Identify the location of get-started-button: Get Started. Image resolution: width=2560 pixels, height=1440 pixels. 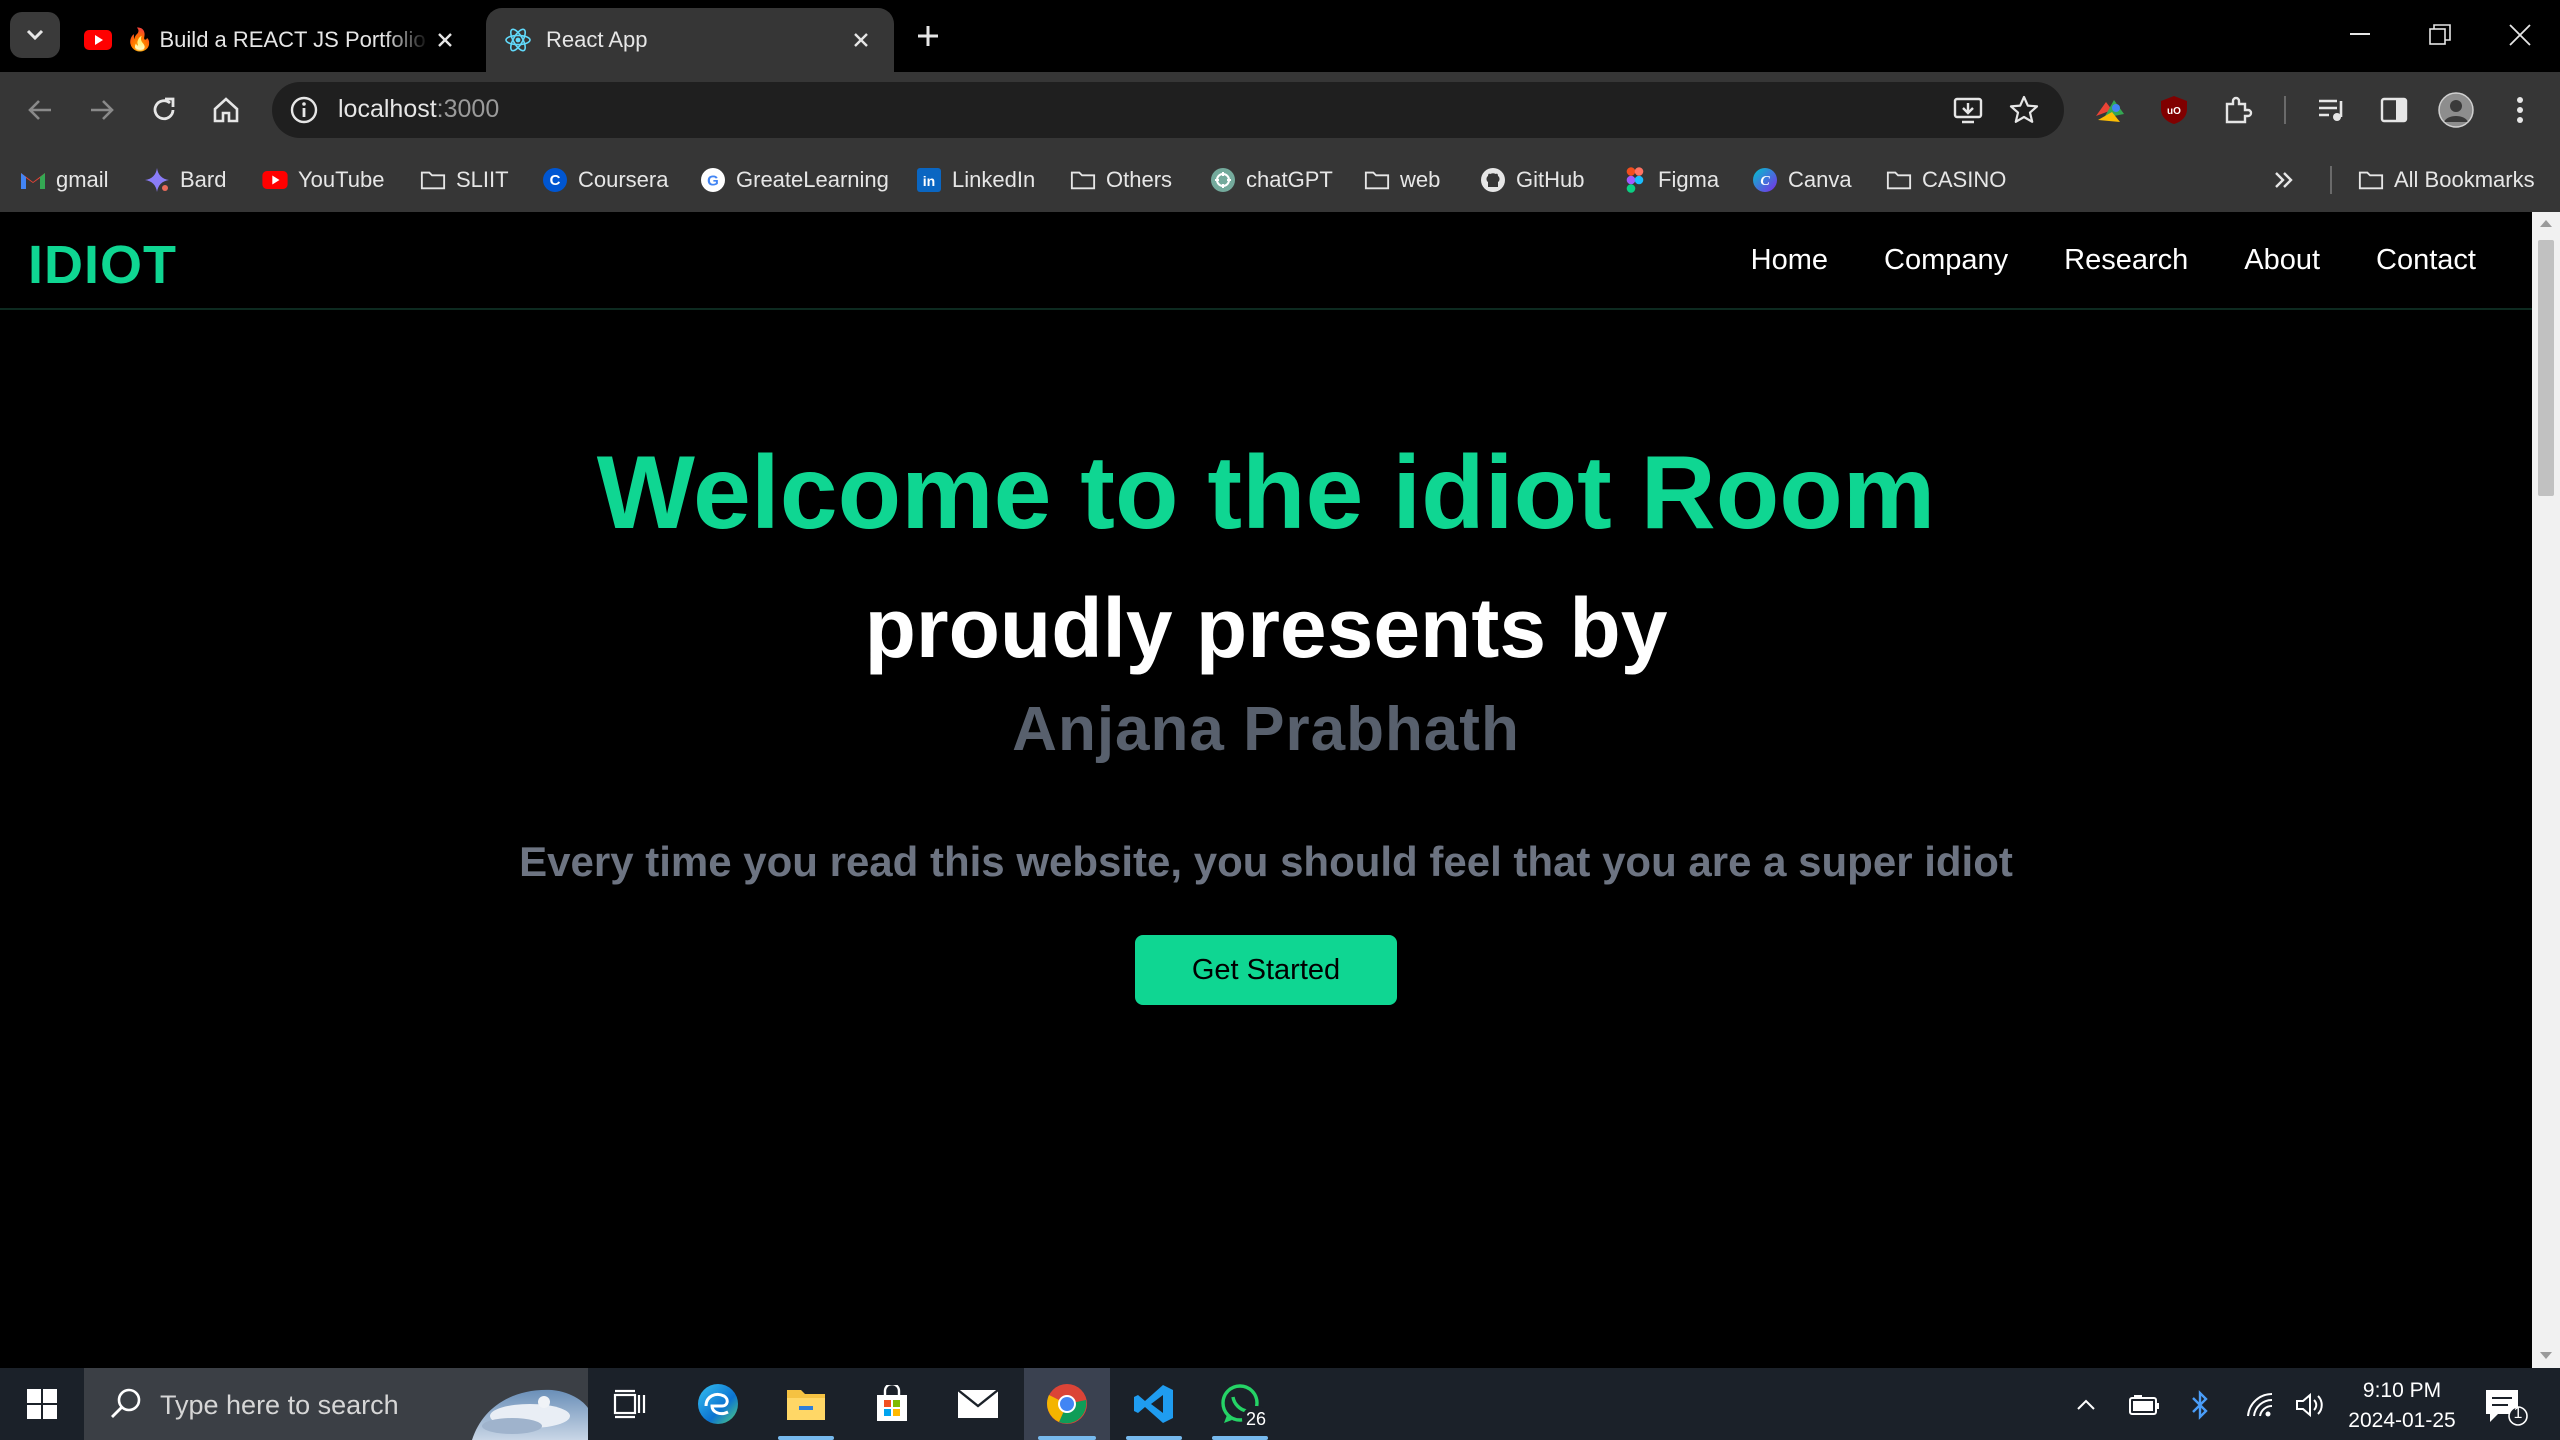
(1266, 970).